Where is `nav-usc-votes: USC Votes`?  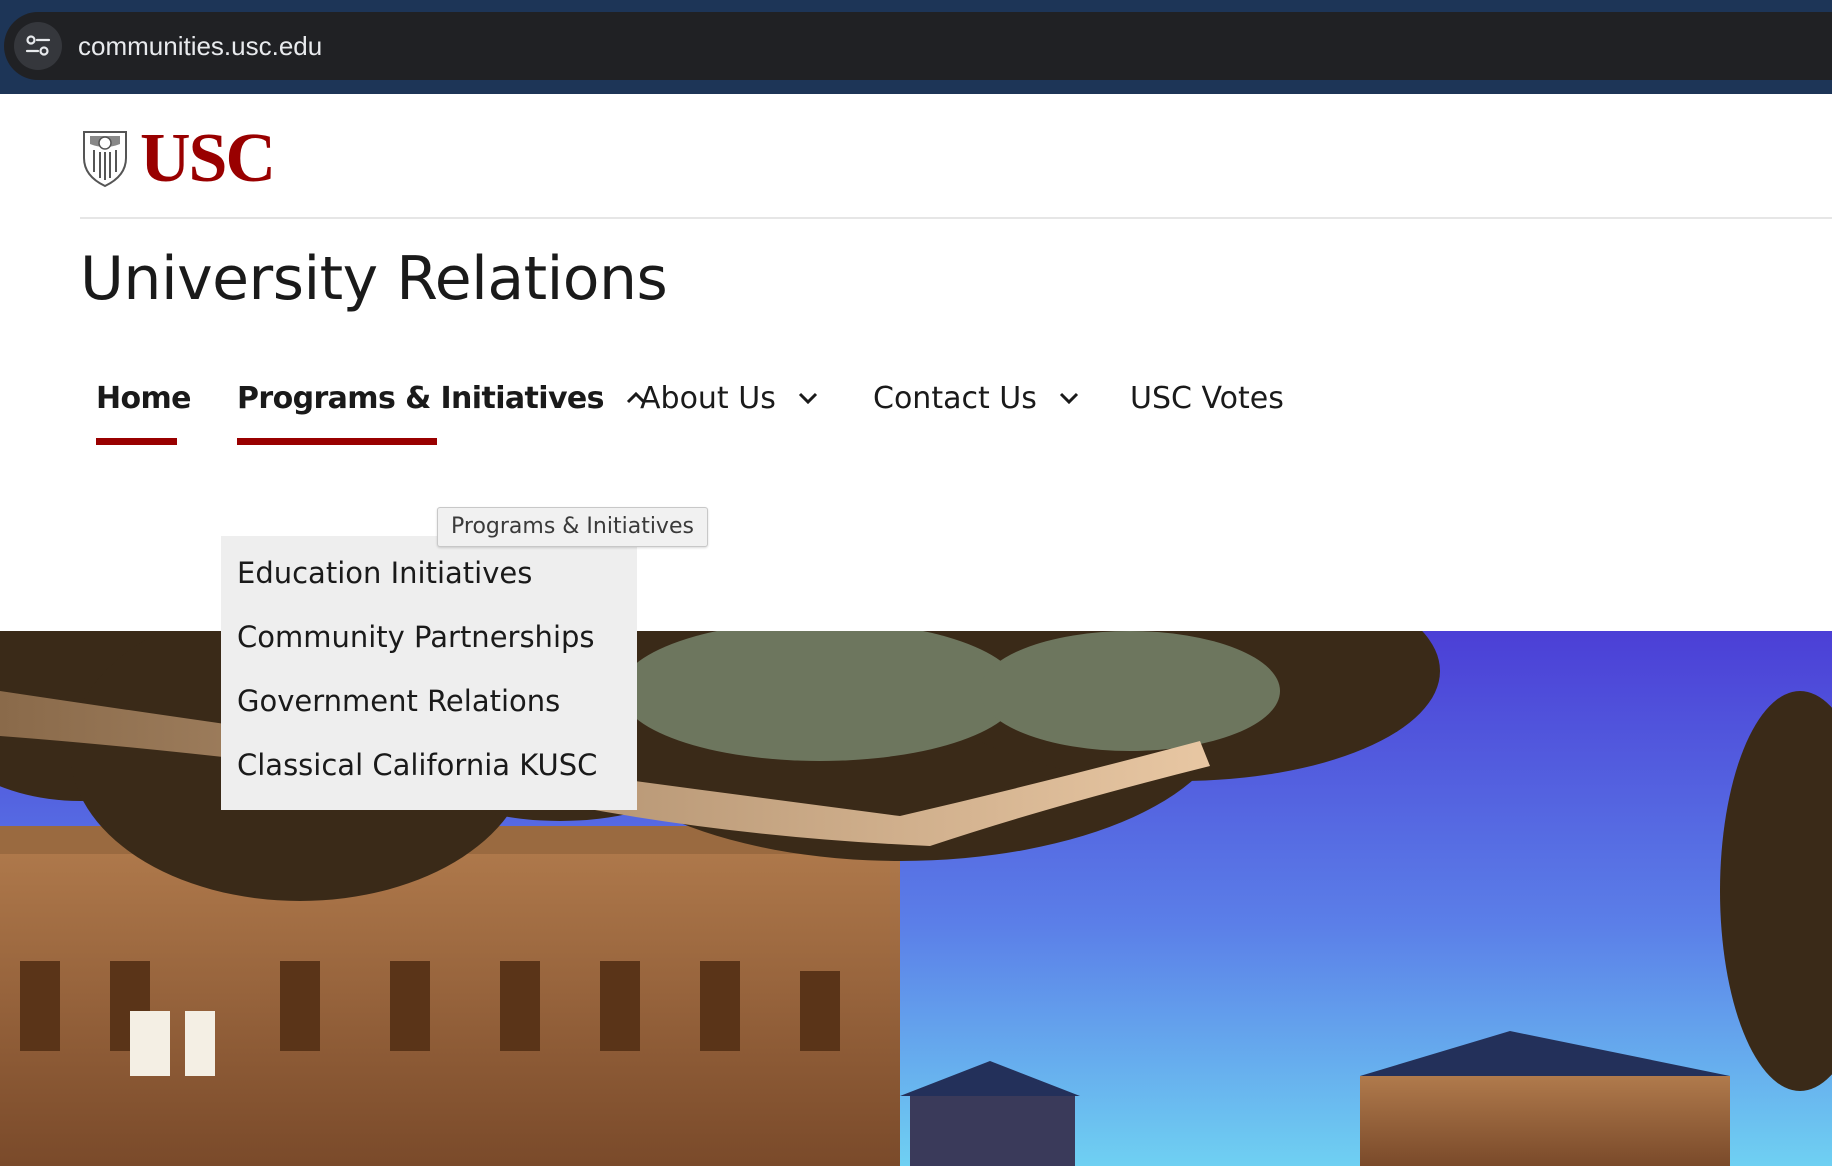 nav-usc-votes: USC Votes is located at coordinates (1207, 398).